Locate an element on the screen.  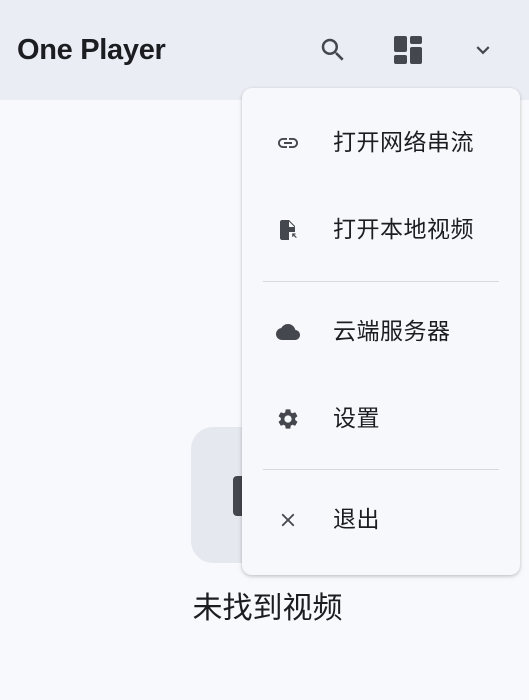
menu-item-settings: 设置 is located at coordinates (381, 419).